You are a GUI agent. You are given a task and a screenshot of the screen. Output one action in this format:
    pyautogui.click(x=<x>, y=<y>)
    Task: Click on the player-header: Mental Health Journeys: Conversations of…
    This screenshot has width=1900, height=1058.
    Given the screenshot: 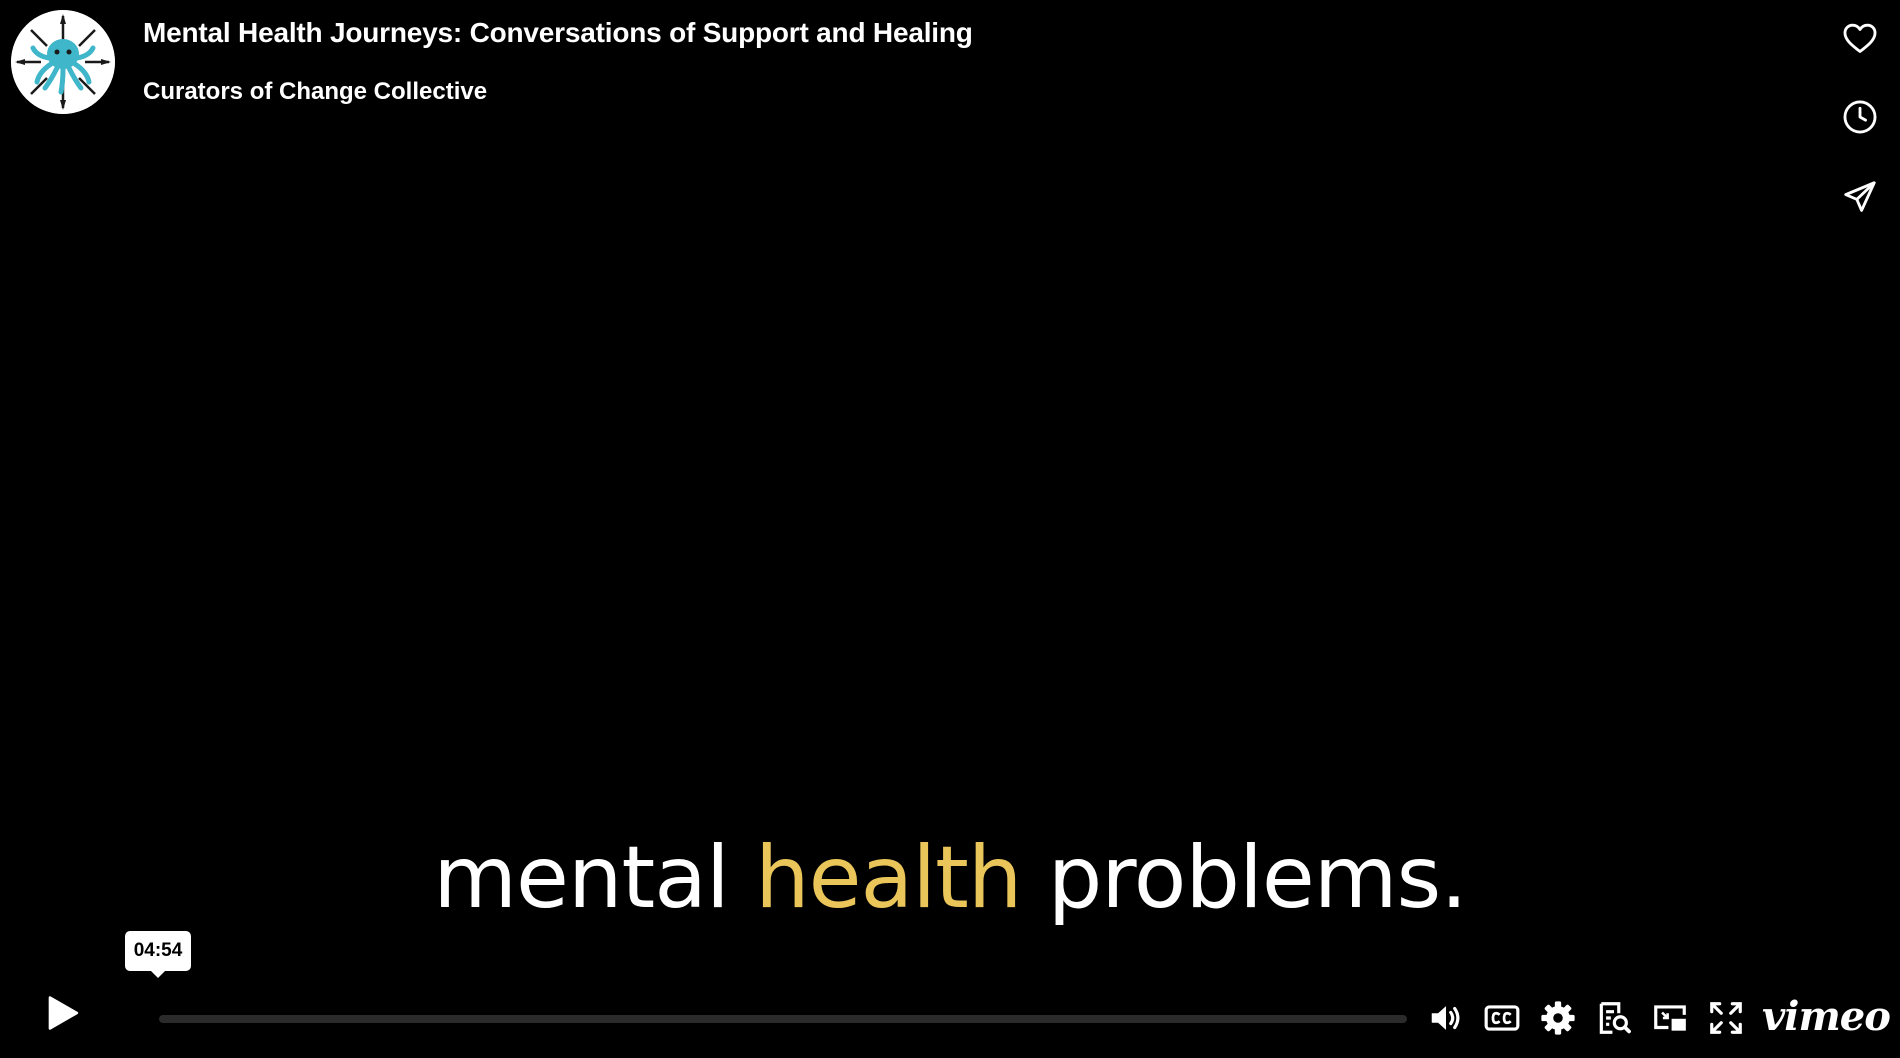 What is the action you would take?
    pyautogui.click(x=850, y=65)
    